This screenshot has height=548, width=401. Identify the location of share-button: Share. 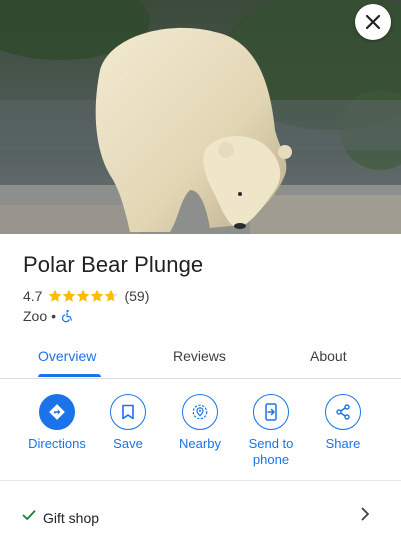
(343, 423).